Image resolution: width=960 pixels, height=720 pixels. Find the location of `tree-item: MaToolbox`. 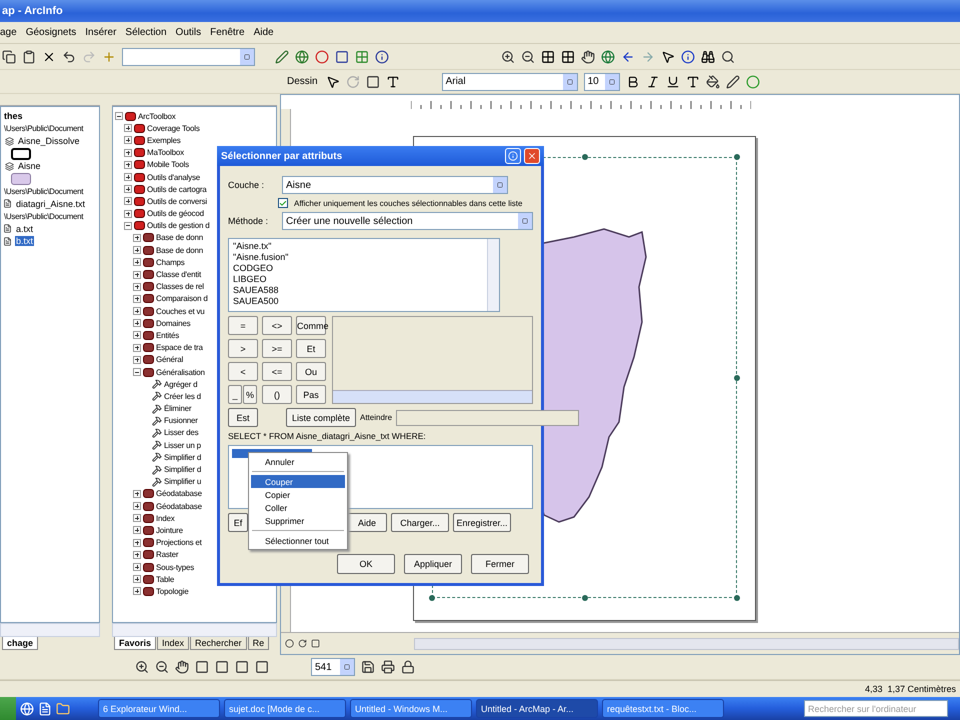

tree-item: MaToolbox is located at coordinates (165, 153).